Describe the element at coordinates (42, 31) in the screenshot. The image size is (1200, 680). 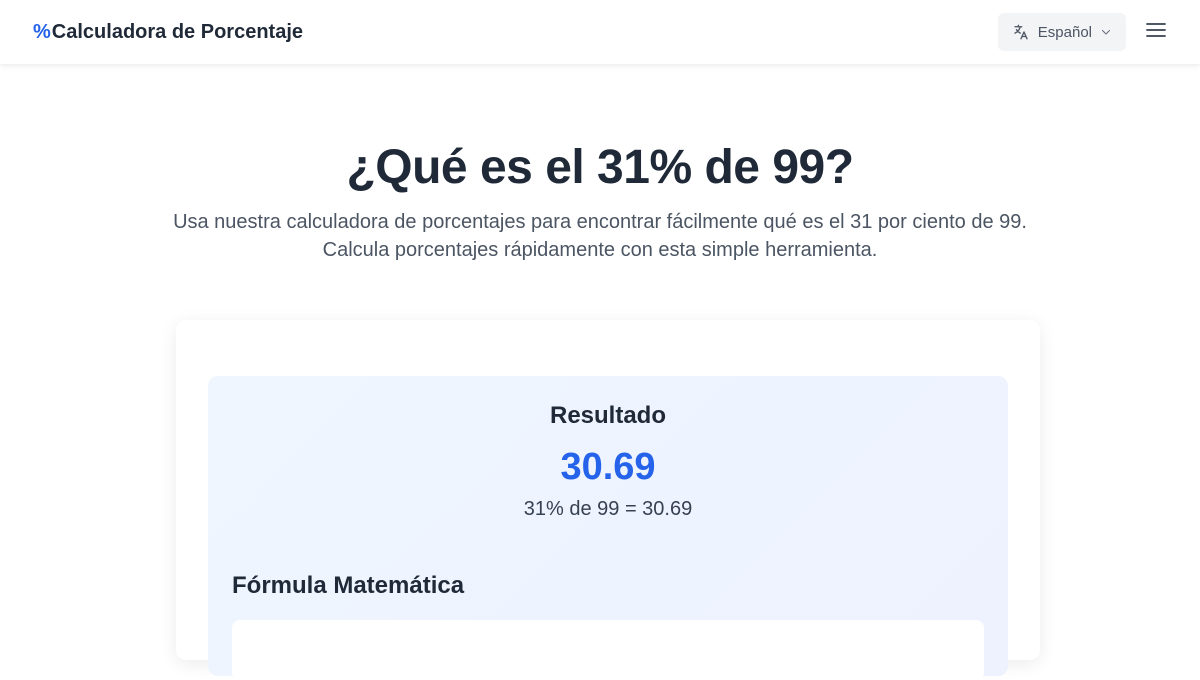
I see `percent-logo-icon: %` at that location.